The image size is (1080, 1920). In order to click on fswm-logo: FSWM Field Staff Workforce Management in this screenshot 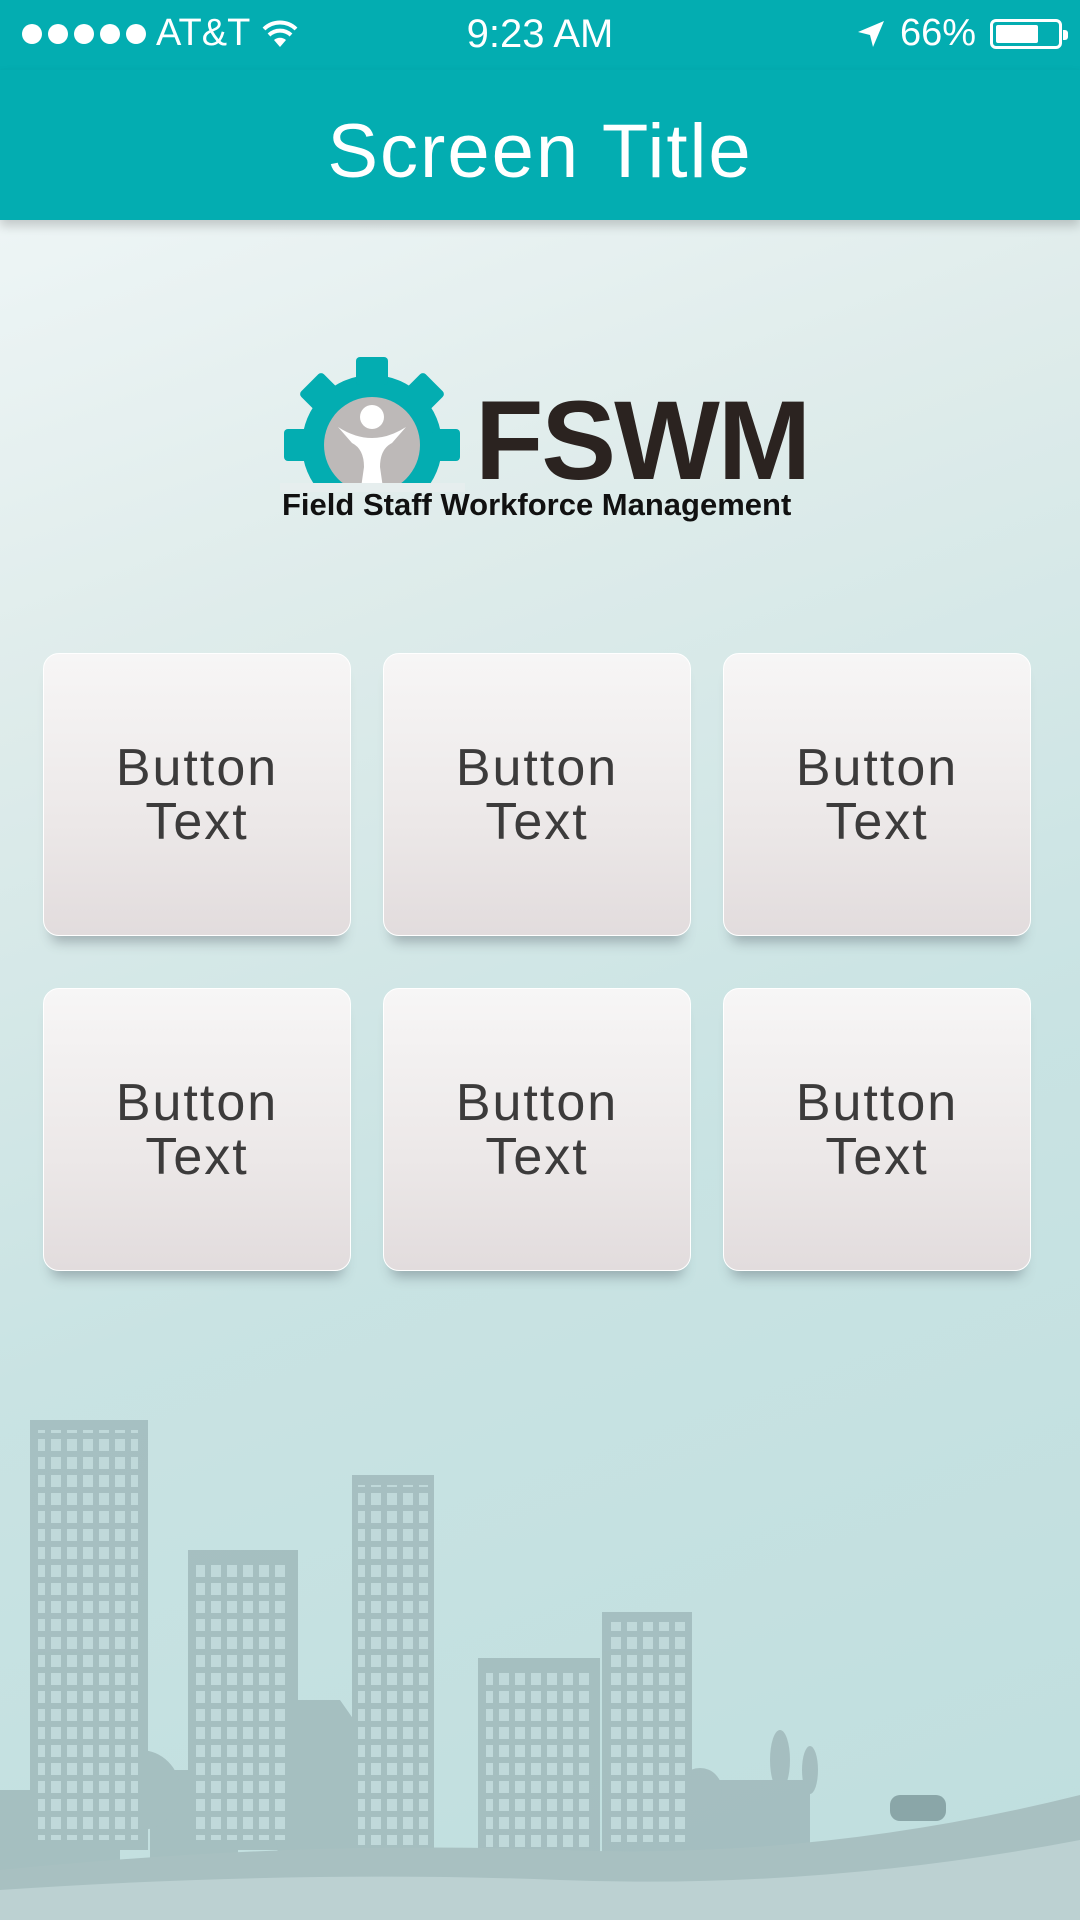, I will do `click(545, 445)`.